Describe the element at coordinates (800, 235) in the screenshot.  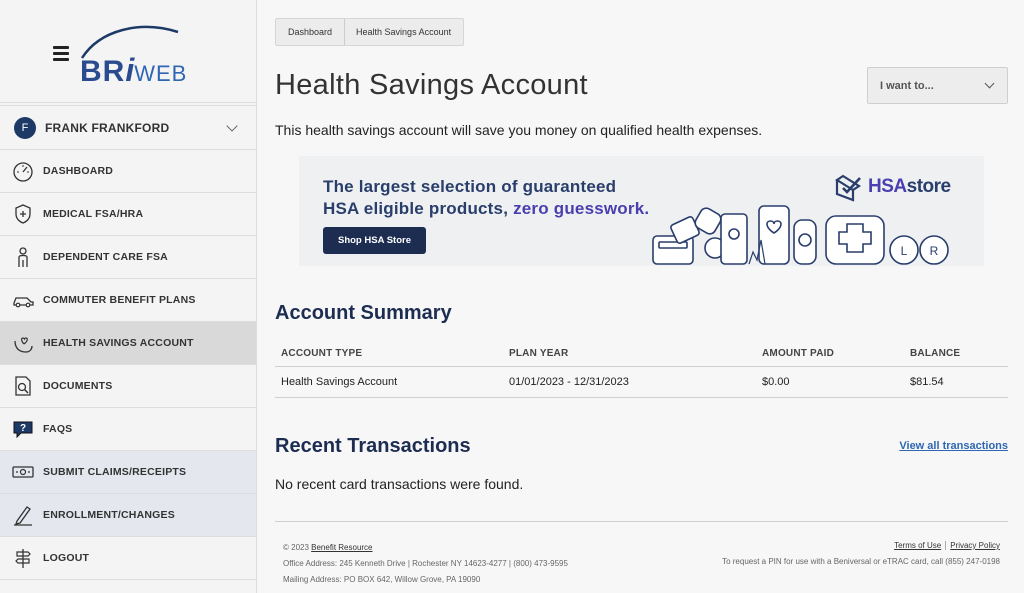
I see `health-products-illustration: L R` at that location.